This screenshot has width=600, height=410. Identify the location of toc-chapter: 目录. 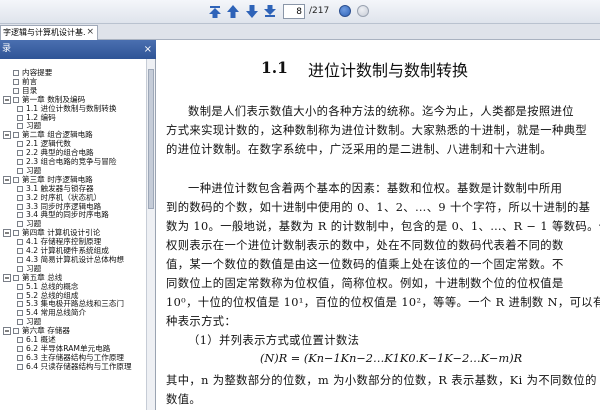
(73, 90).